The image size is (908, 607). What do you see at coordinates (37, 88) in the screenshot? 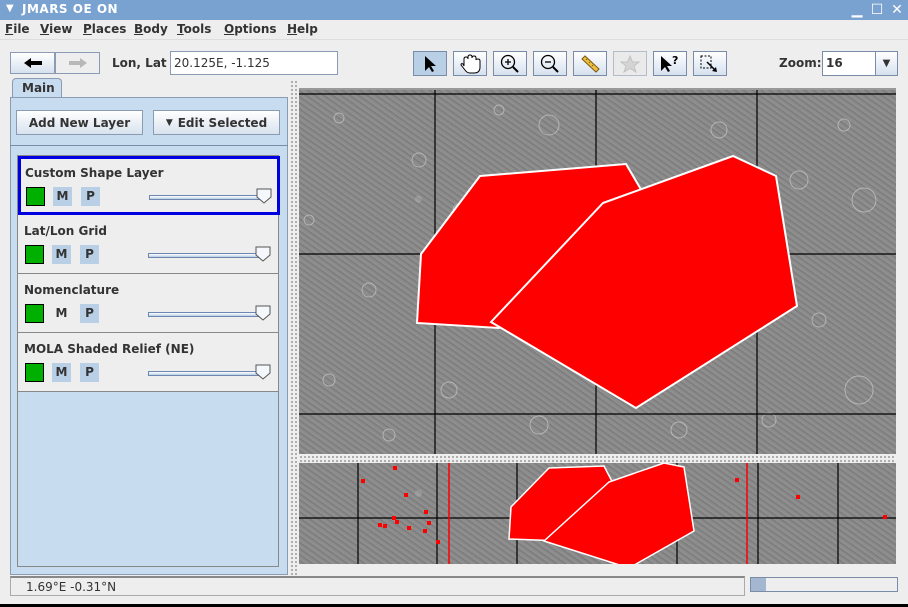
I see `tab-main: Main` at bounding box center [37, 88].